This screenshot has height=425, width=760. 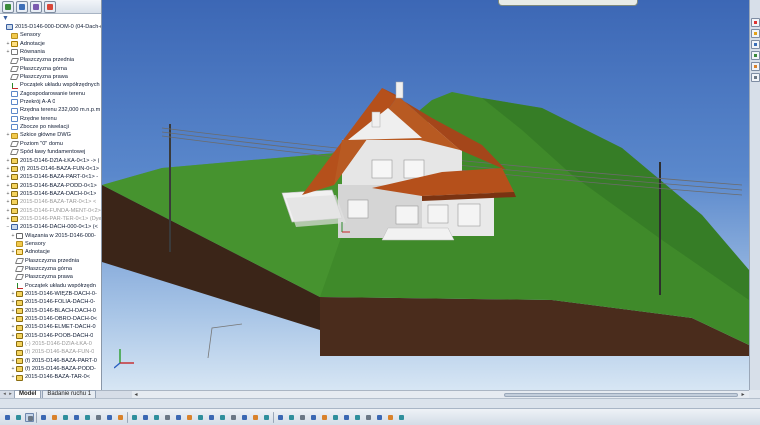 What do you see at coordinates (145, 417) in the screenshot?
I see `smart-fastener-icon` at bounding box center [145, 417].